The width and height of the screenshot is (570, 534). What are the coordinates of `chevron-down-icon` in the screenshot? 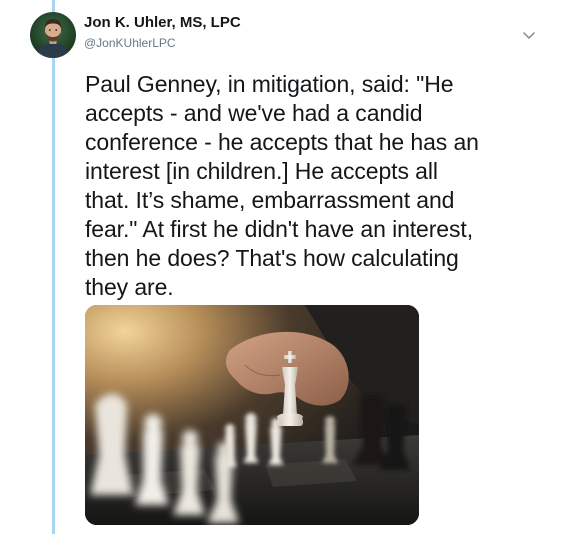 It's located at (529, 36).